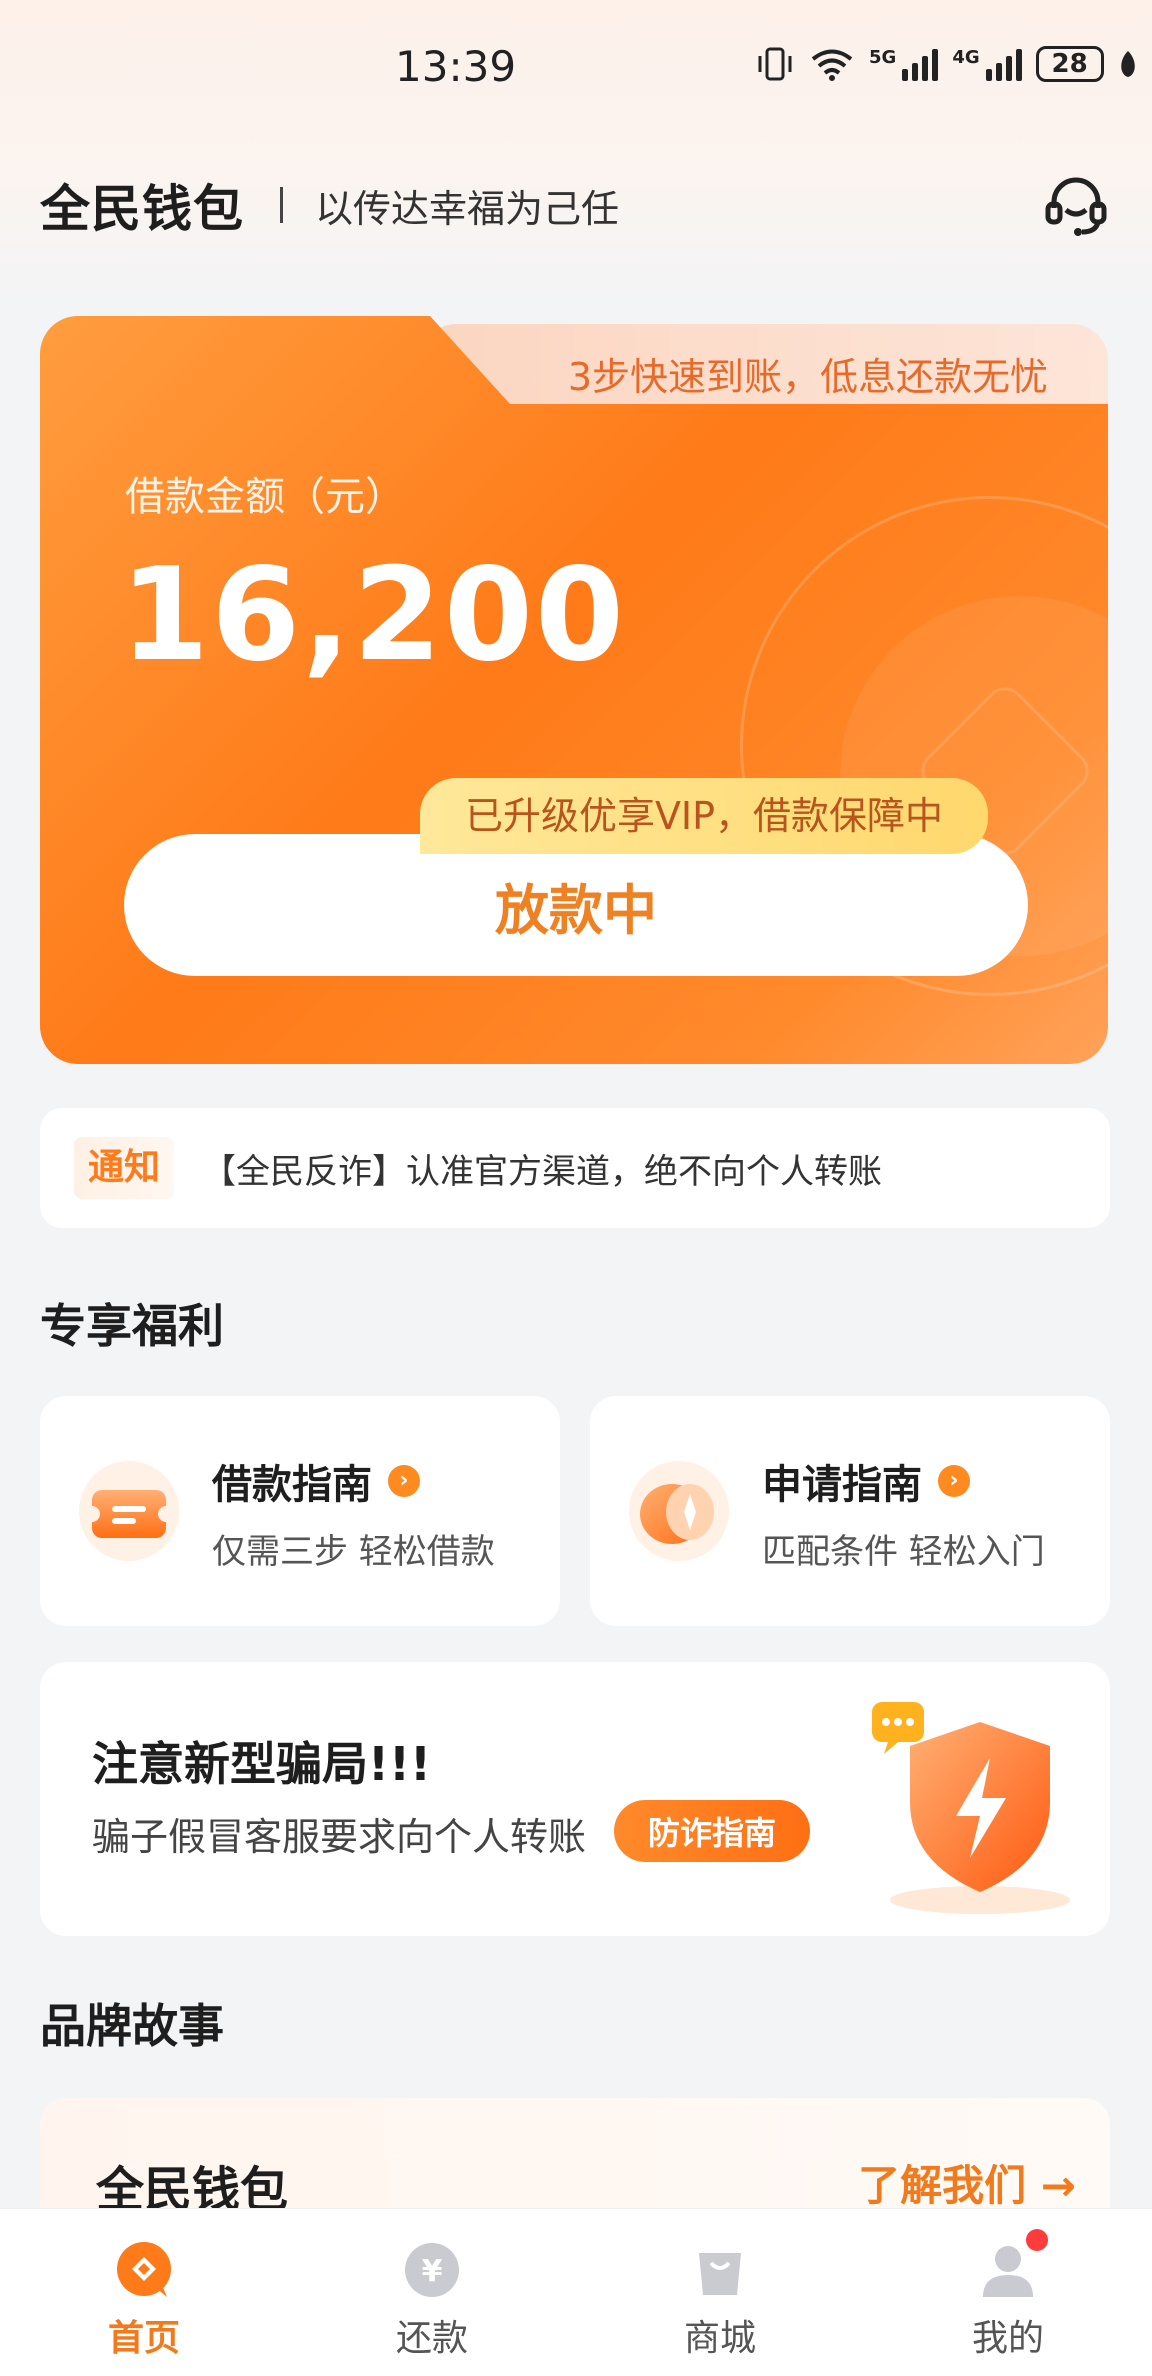 The height and width of the screenshot is (2376, 1152). I want to click on nav-label-home: 首页, so click(143, 2338).